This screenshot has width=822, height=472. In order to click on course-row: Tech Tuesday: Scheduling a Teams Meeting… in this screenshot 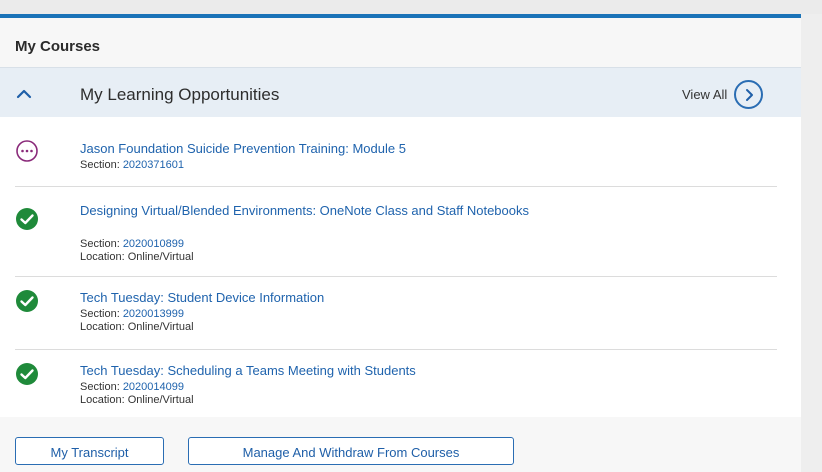, I will do `click(400, 383)`.